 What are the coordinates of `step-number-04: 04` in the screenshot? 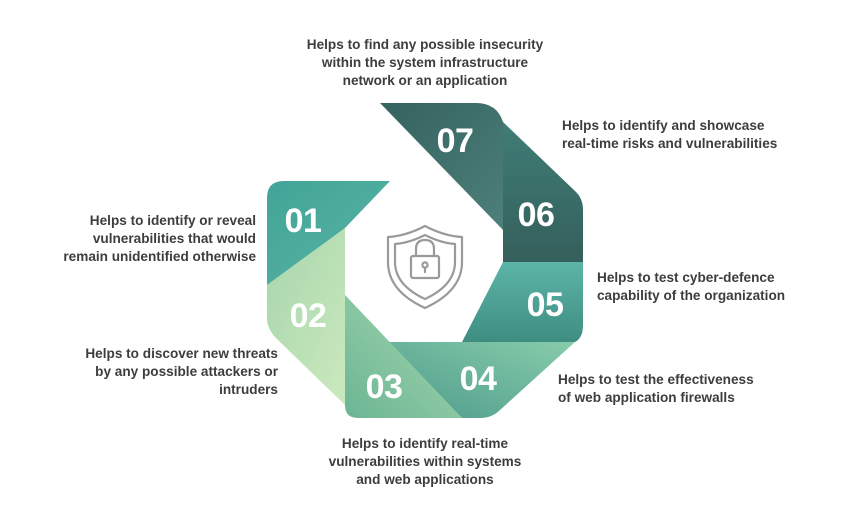 It's located at (478, 379).